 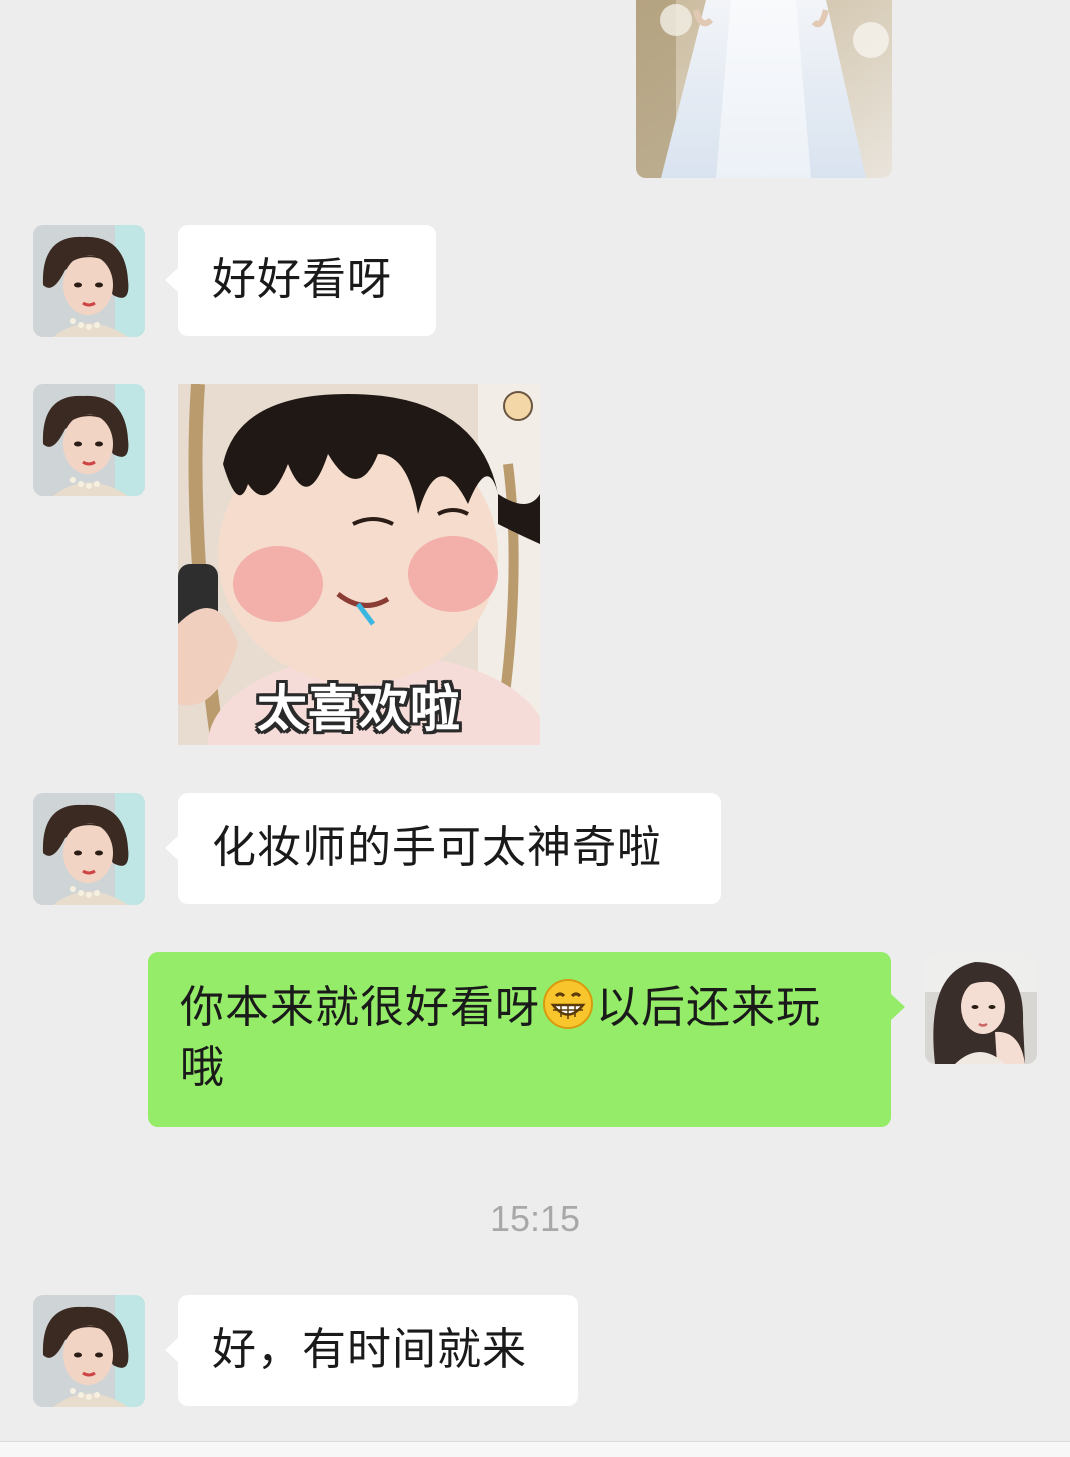 I want to click on message-bubble-outgoing: 你本来就很好看呀 以后还来玩哦, so click(x=526, y=1039).